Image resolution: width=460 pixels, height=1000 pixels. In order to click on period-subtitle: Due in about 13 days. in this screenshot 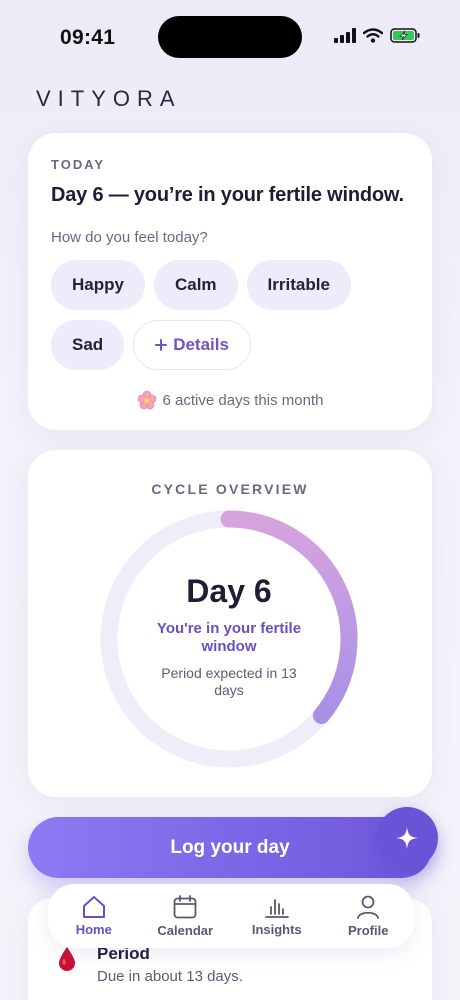, I will do `click(170, 976)`.